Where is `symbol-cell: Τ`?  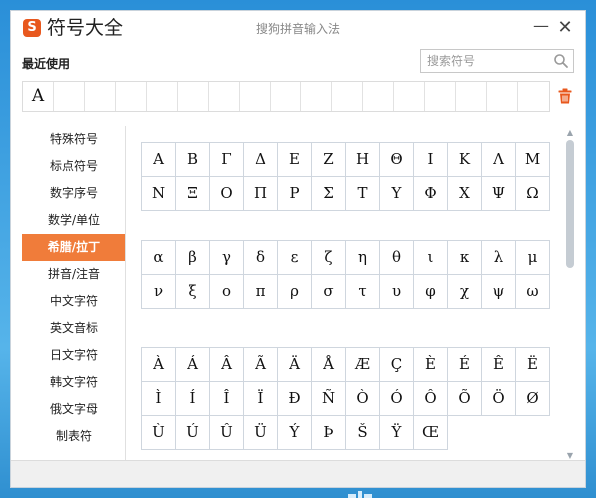 symbol-cell: Τ is located at coordinates (363, 194).